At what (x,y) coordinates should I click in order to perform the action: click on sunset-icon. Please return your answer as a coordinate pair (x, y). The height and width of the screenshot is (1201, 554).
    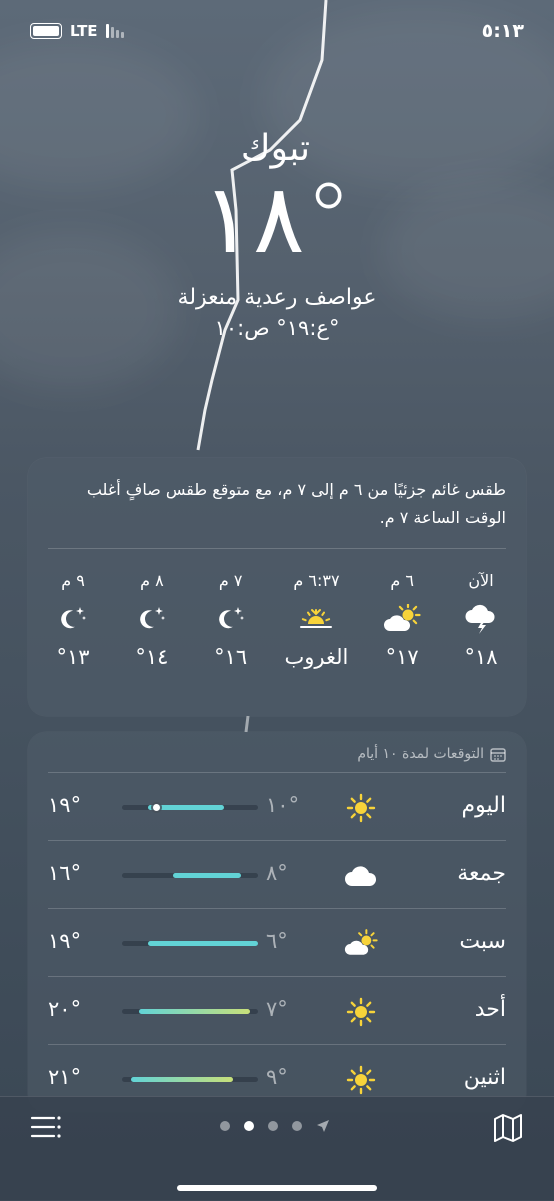
    Looking at the image, I should click on (316, 619).